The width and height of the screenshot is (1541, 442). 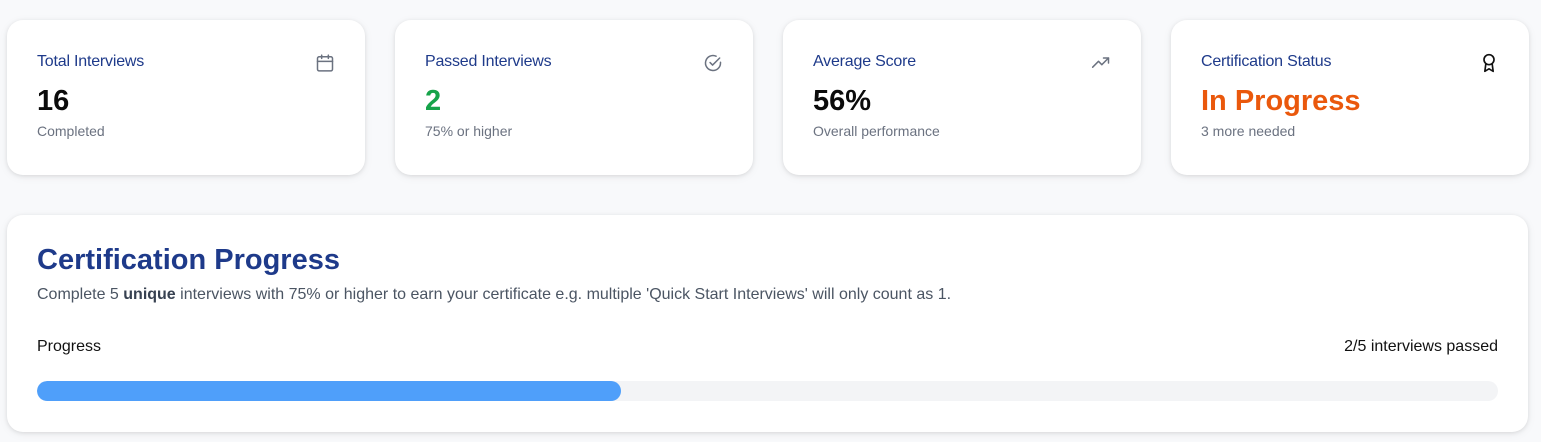 I want to click on desc-bold: unique, so click(x=149, y=294).